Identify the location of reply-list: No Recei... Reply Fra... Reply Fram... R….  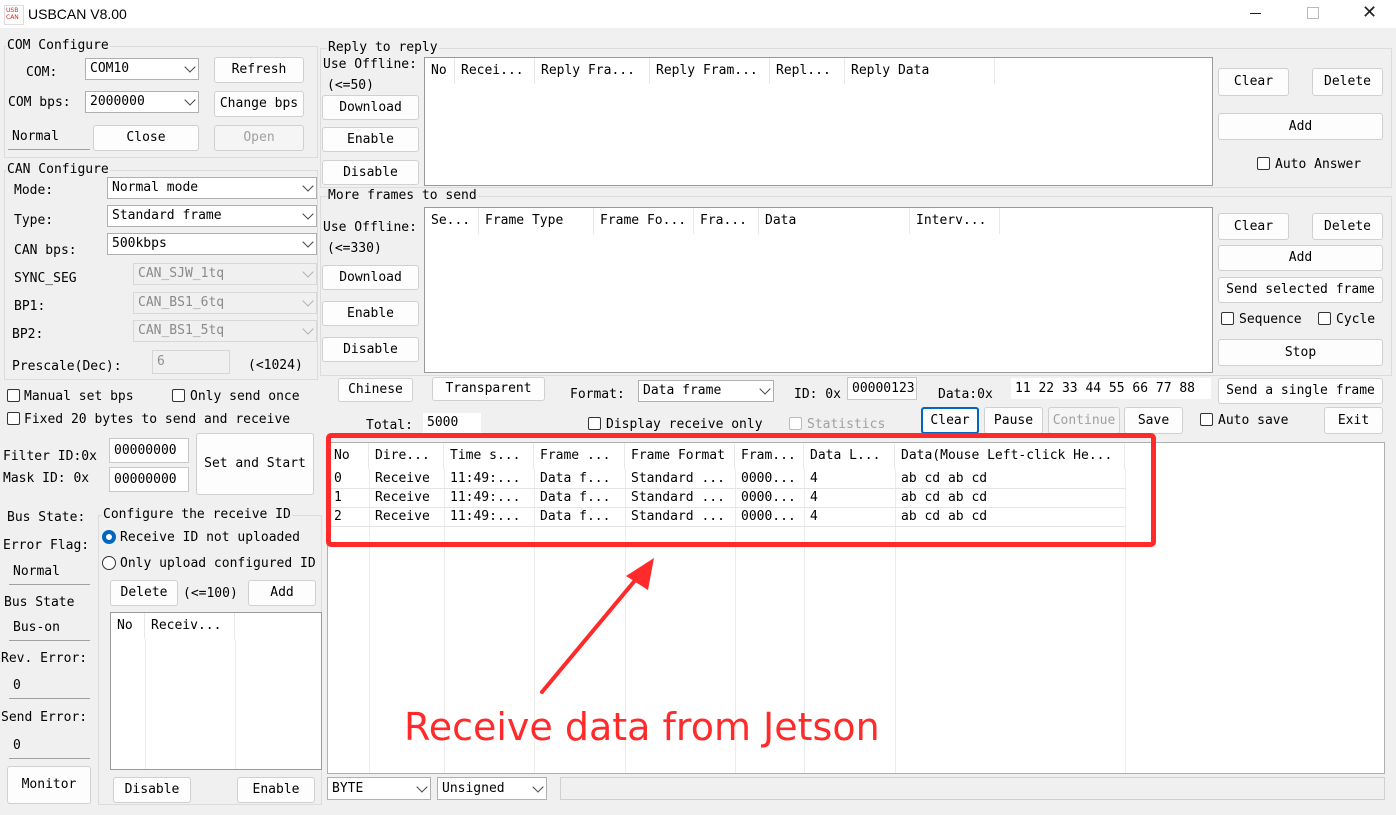
(818, 121).